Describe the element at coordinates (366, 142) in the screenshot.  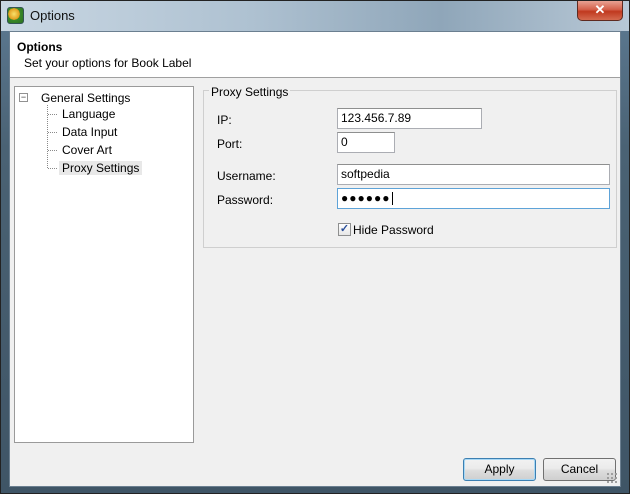
I see `port-input: 0` at that location.